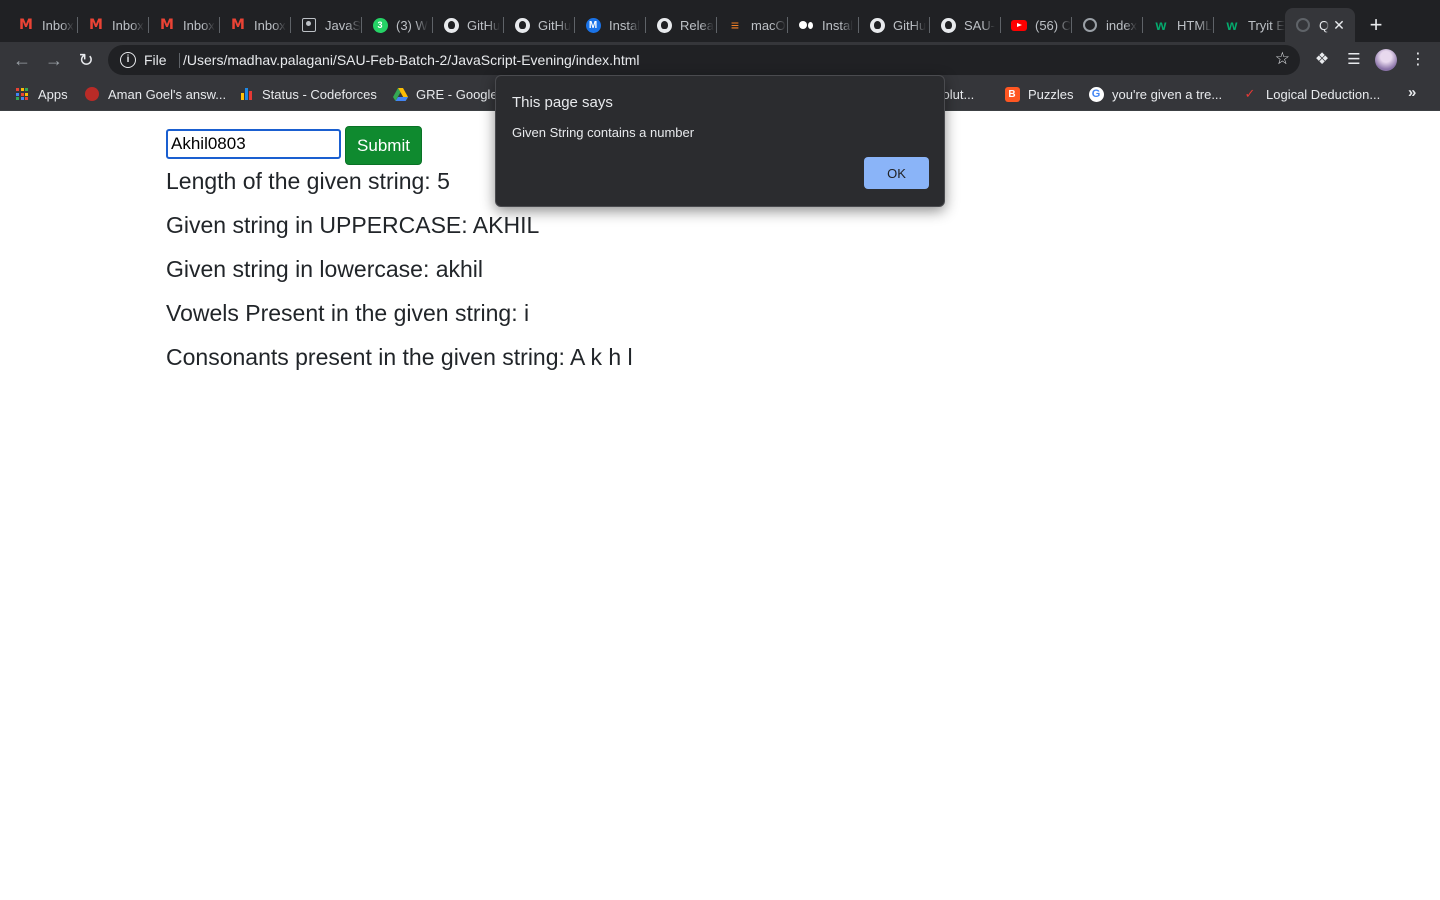 This screenshot has height=900, width=1440. I want to click on quora-icon, so click(92, 94).